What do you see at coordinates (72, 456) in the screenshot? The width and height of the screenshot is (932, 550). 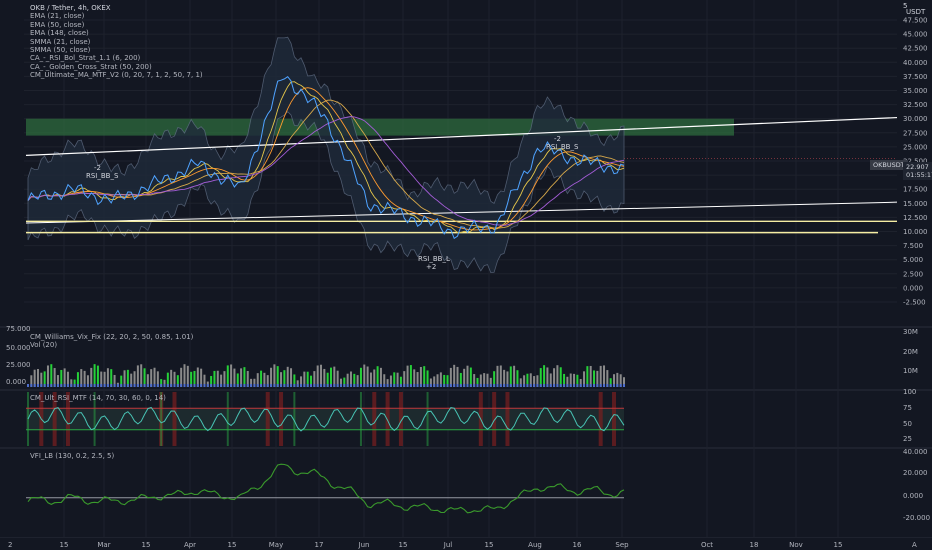 I see `pane3-title: VFI_LB (130, 0.2, 2.5, 5)` at bounding box center [72, 456].